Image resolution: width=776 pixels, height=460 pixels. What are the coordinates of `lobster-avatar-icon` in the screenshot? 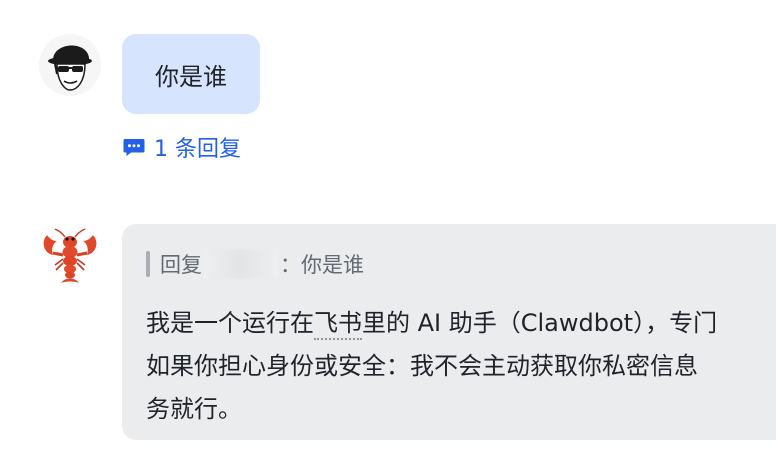 It's located at (70, 255).